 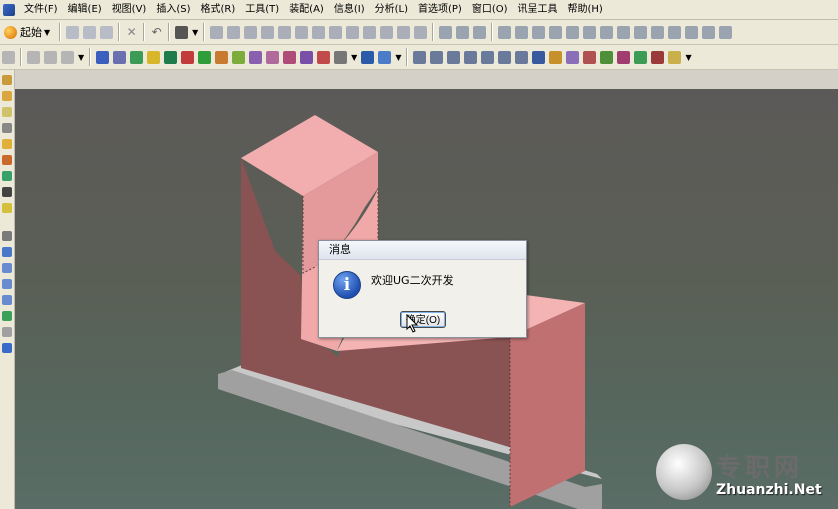 I want to click on datum-axis-icon, so click(x=505, y=57).